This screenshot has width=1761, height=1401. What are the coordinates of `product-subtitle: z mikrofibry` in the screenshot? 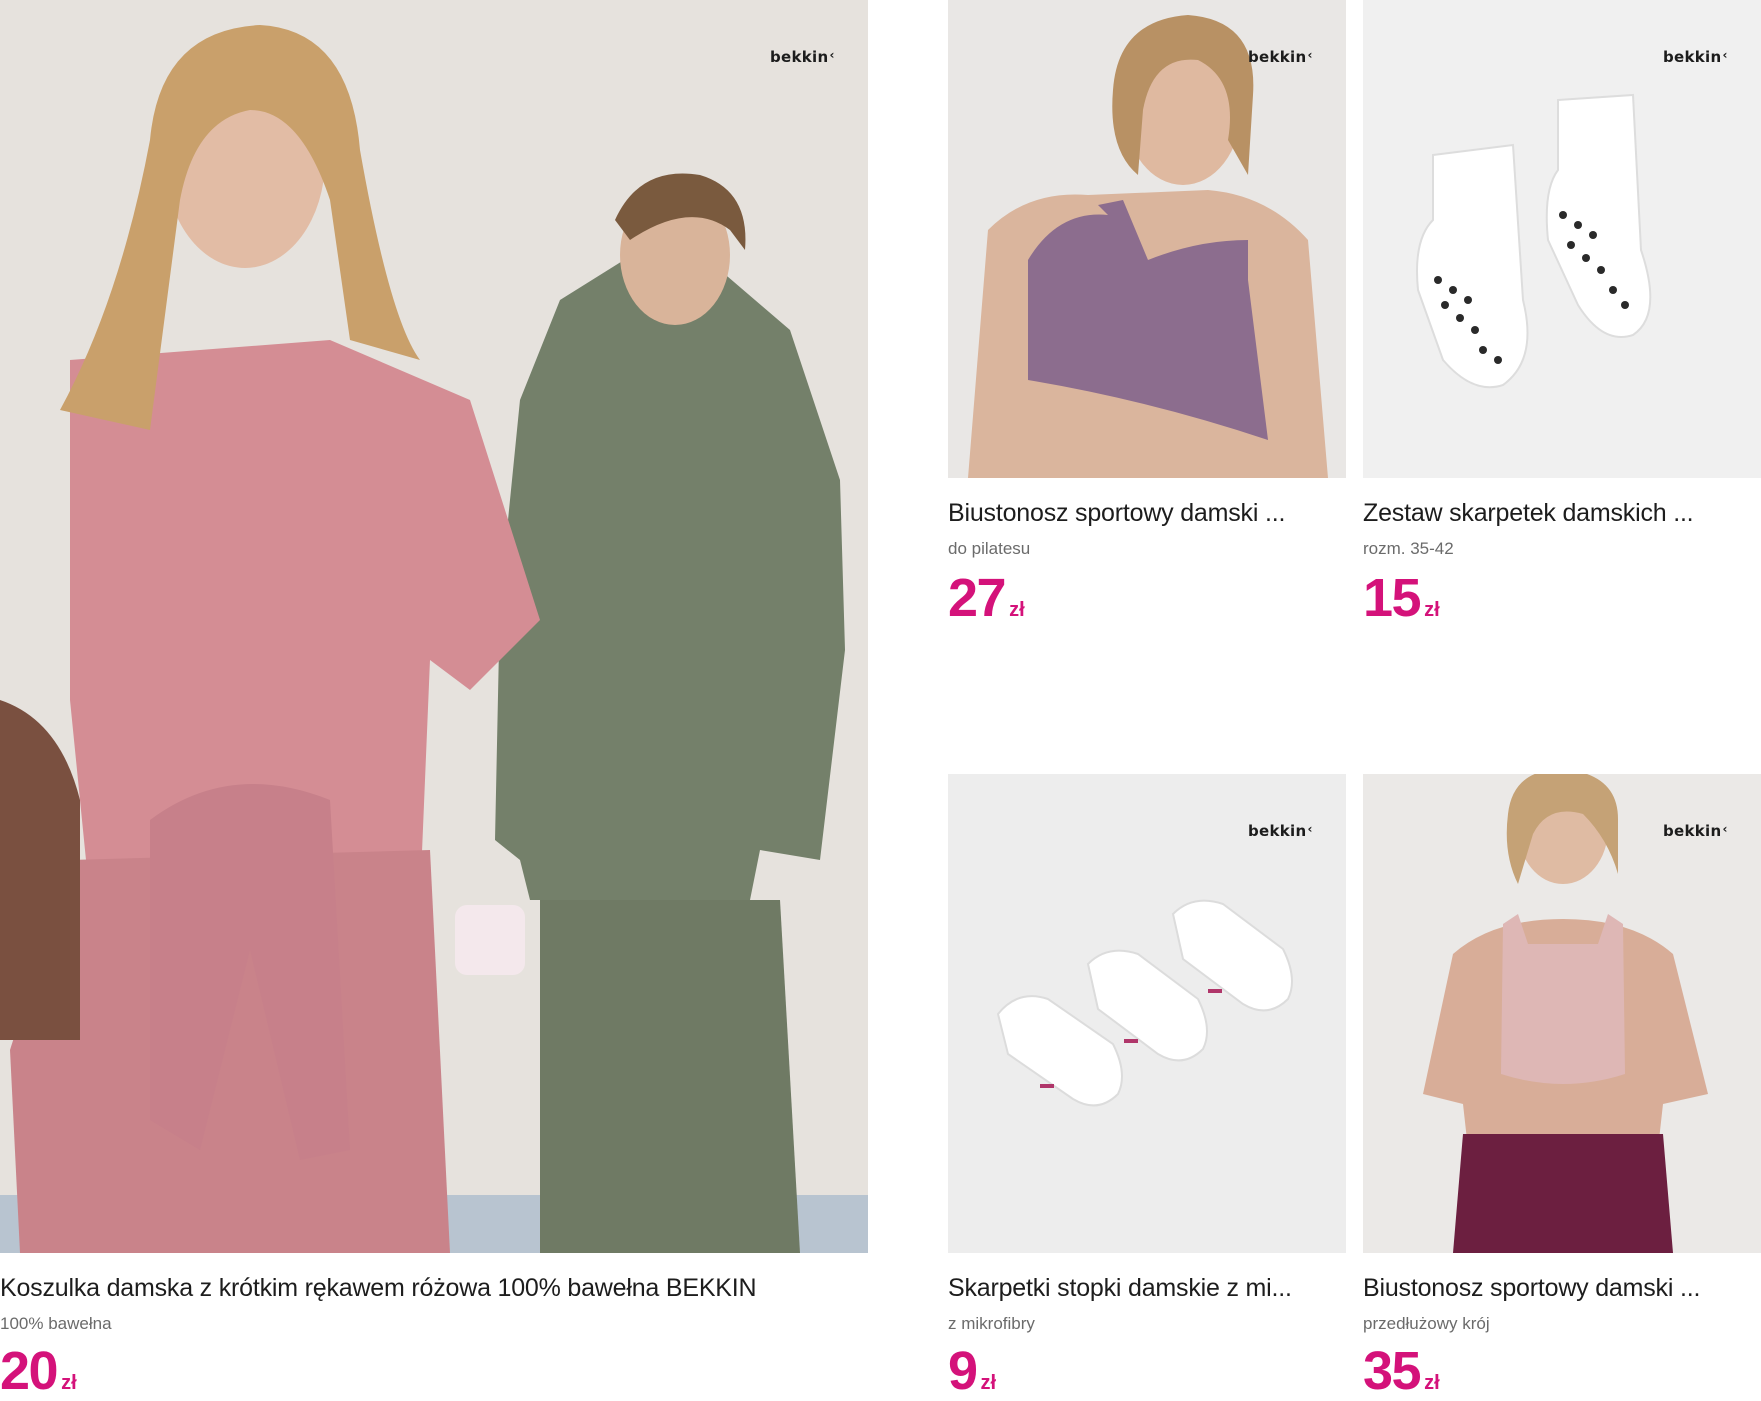 It's located at (991, 1323).